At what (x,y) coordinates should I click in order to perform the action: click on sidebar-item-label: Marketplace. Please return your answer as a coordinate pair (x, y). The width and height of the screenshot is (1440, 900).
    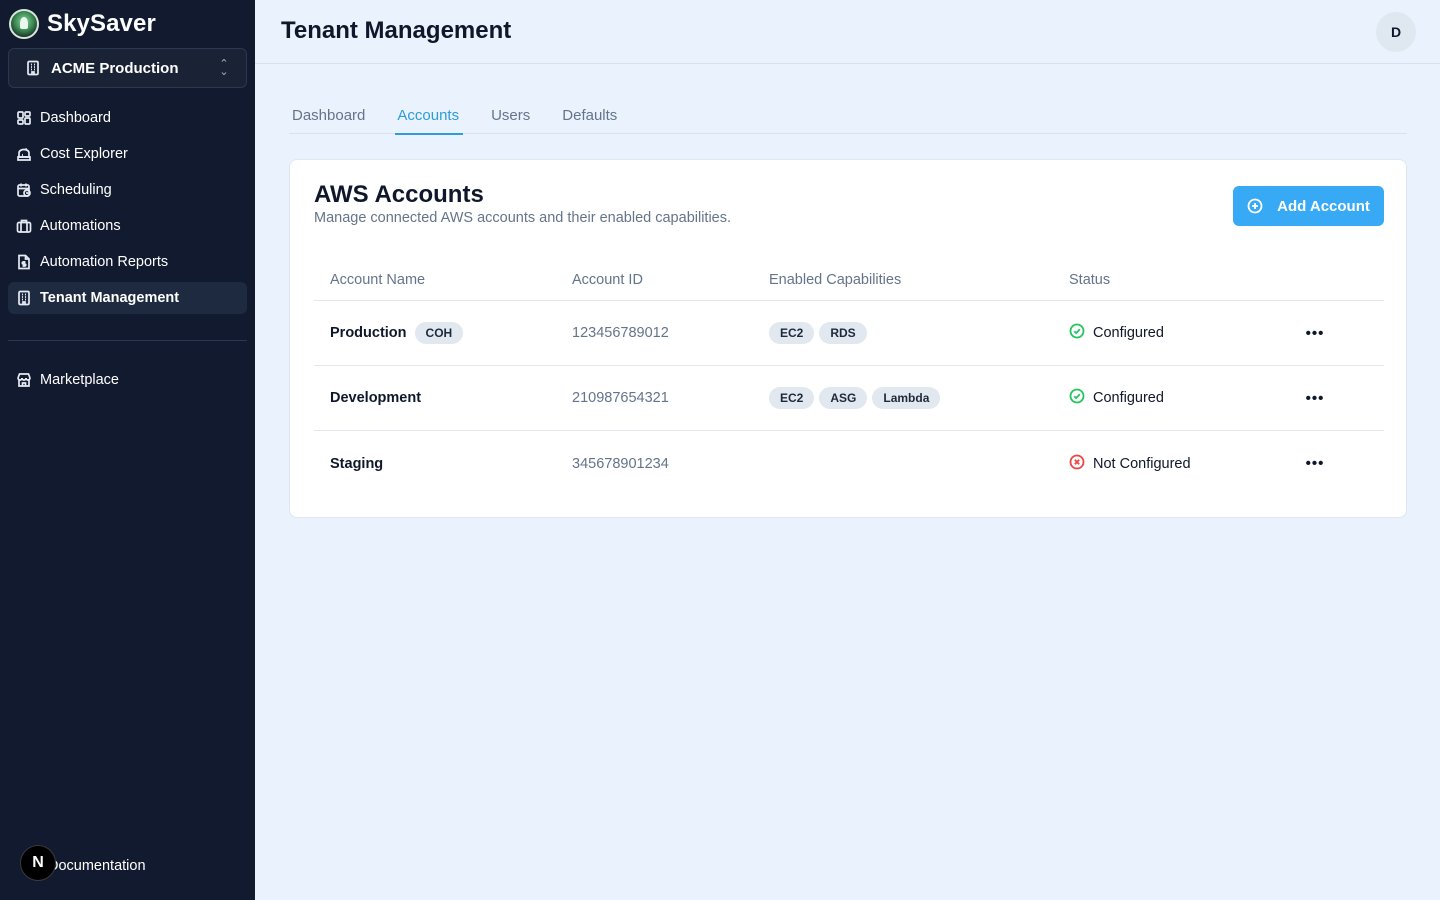
    Looking at the image, I should click on (79, 380).